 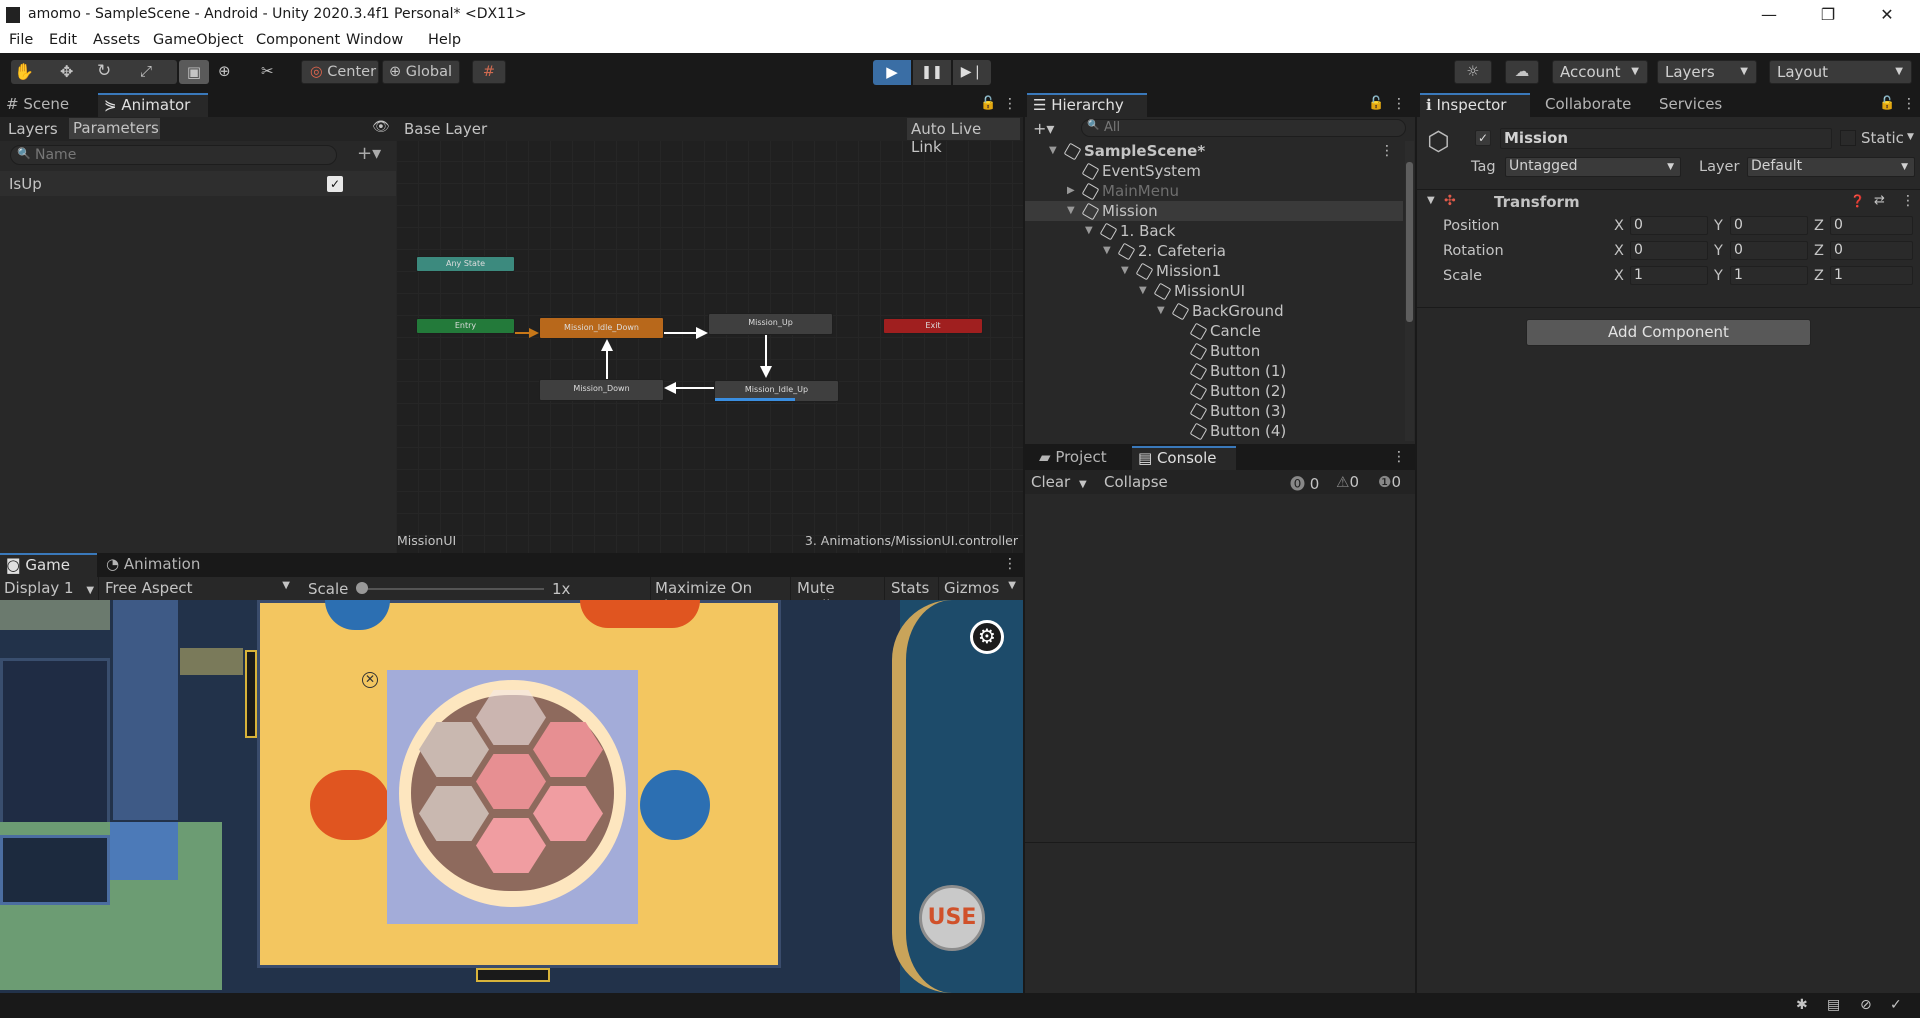 I want to click on cancel-icon: ✕, so click(x=370, y=680).